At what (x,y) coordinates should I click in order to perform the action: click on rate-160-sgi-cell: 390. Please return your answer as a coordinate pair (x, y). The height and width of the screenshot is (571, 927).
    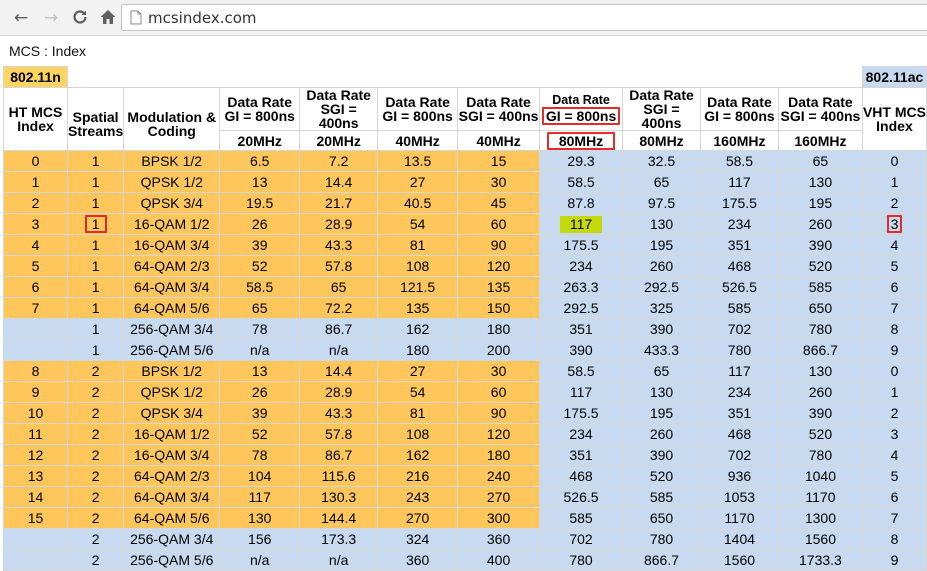
    Looking at the image, I should click on (820, 245).